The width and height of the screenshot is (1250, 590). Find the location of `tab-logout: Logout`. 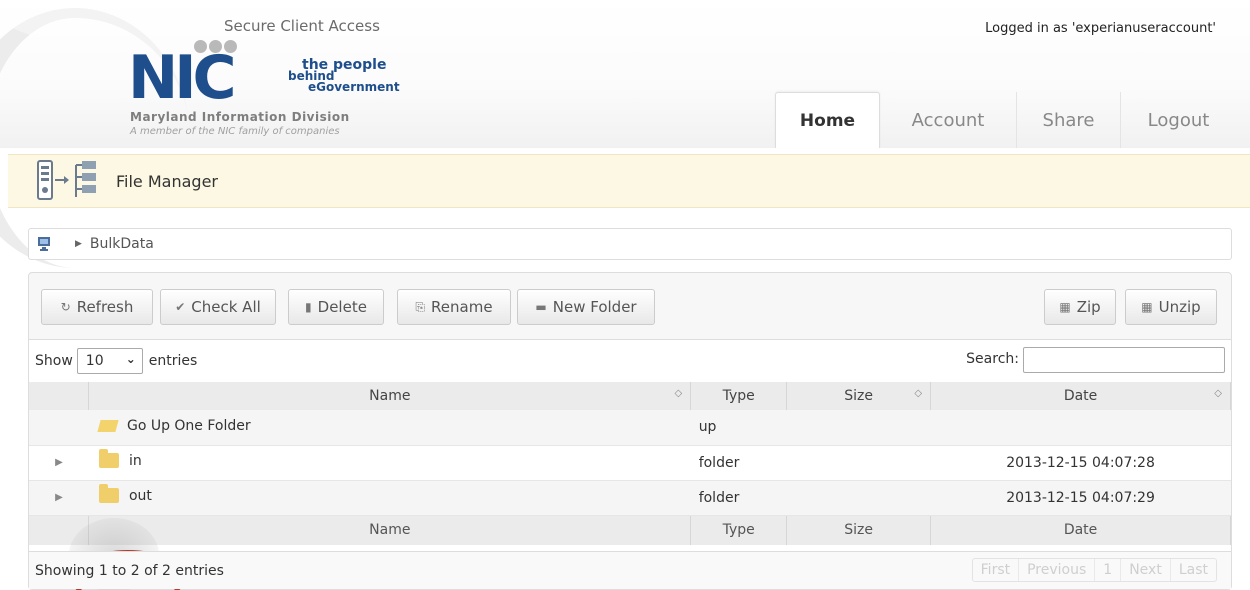

tab-logout: Logout is located at coordinates (1178, 120).